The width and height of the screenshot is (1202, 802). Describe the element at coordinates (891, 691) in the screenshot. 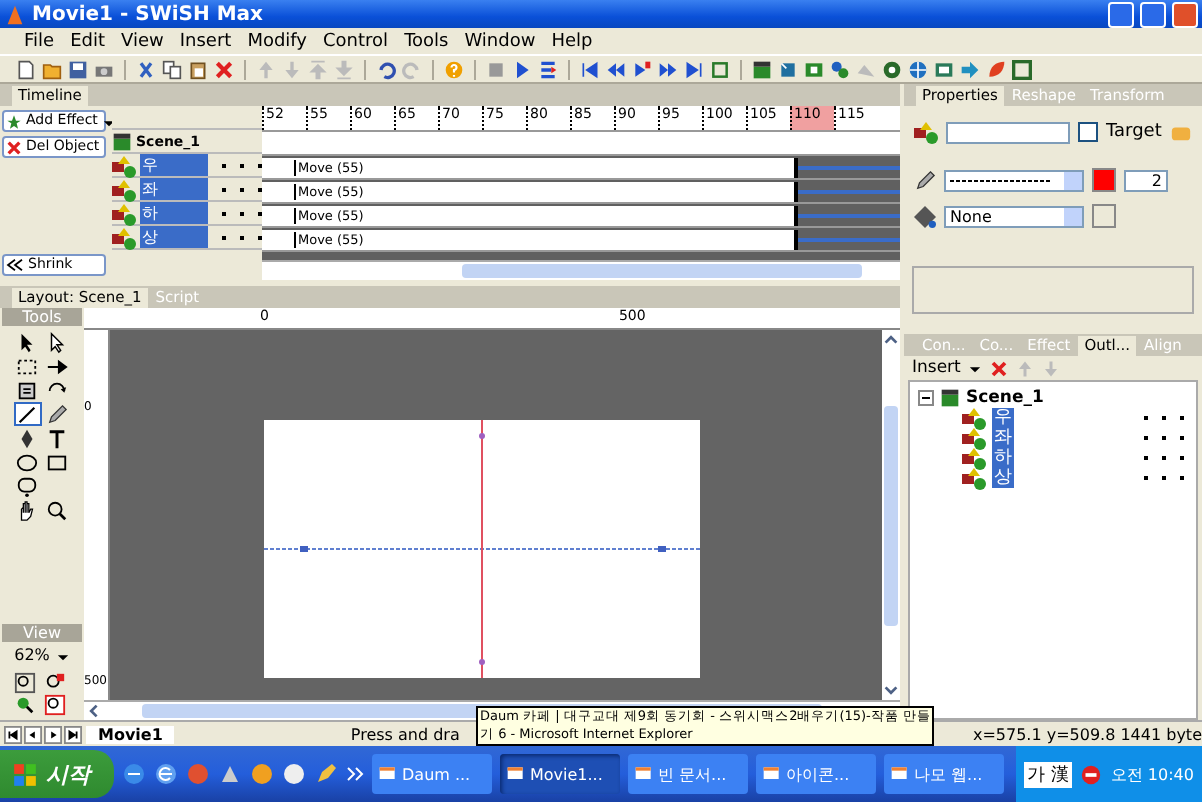

I see `scroll-down-icon` at that location.